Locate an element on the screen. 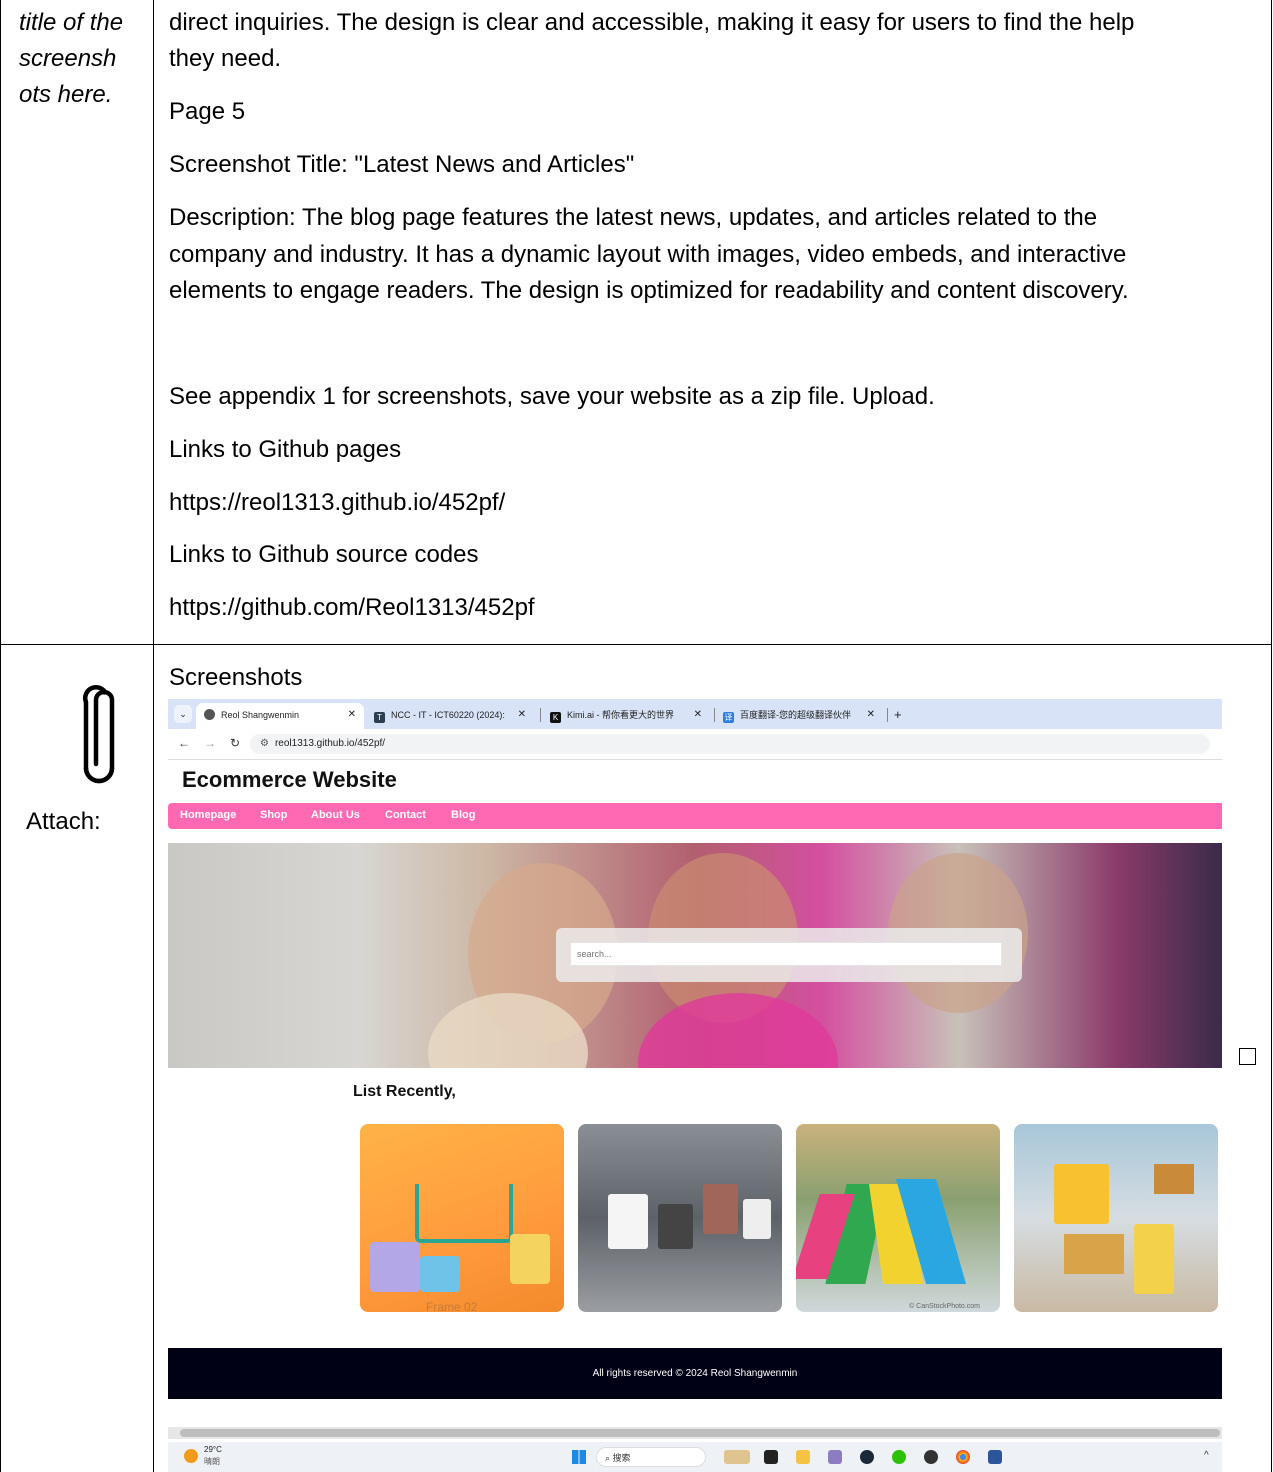 The height and width of the screenshot is (1472, 1273). tab-reol-shangwenmin: Reol Shangwenmin ✕ is located at coordinates (280, 716).